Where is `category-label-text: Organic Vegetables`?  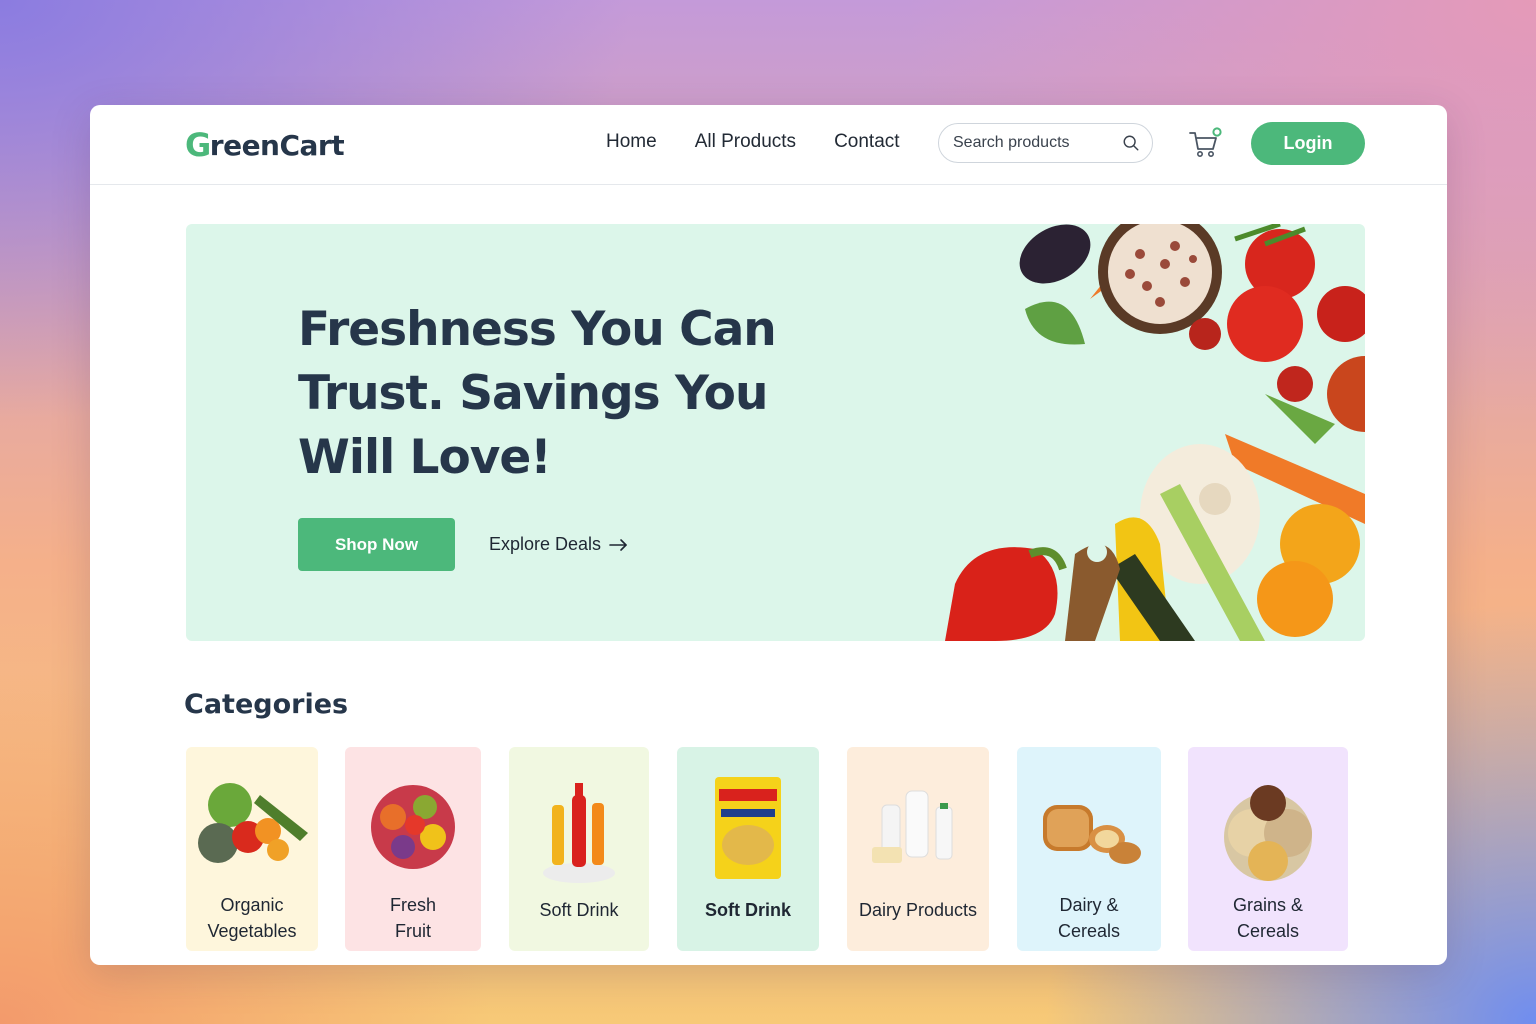
category-label-text: Organic Vegetables is located at coordinates (252, 918).